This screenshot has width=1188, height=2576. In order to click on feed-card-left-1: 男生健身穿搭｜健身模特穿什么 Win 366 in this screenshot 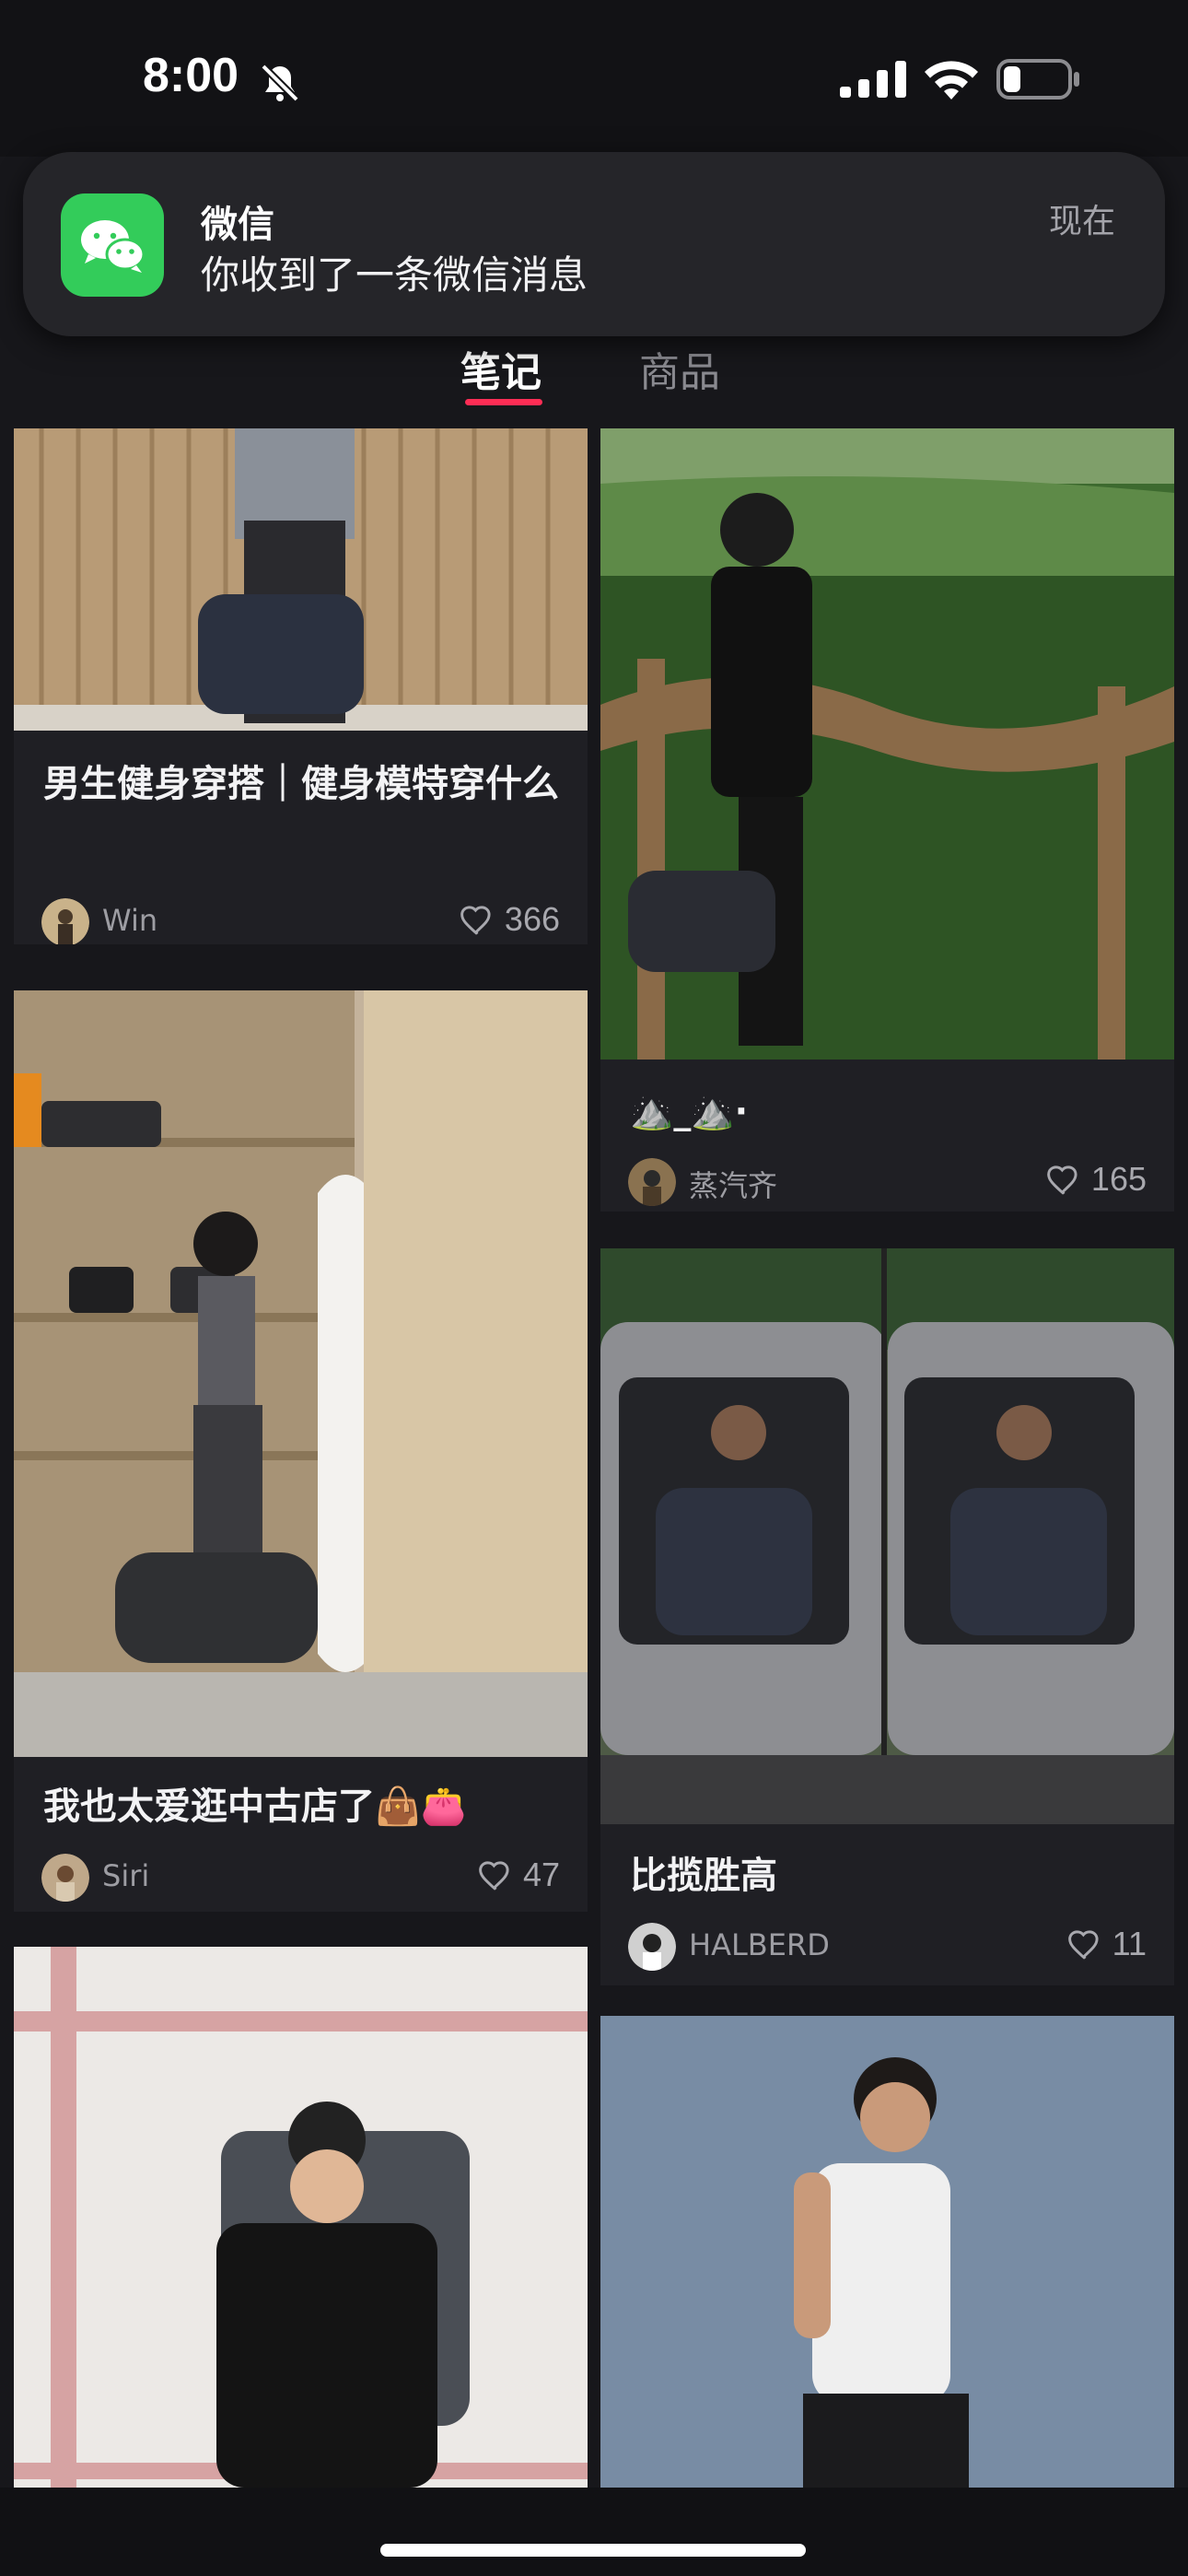, I will do `click(301, 686)`.